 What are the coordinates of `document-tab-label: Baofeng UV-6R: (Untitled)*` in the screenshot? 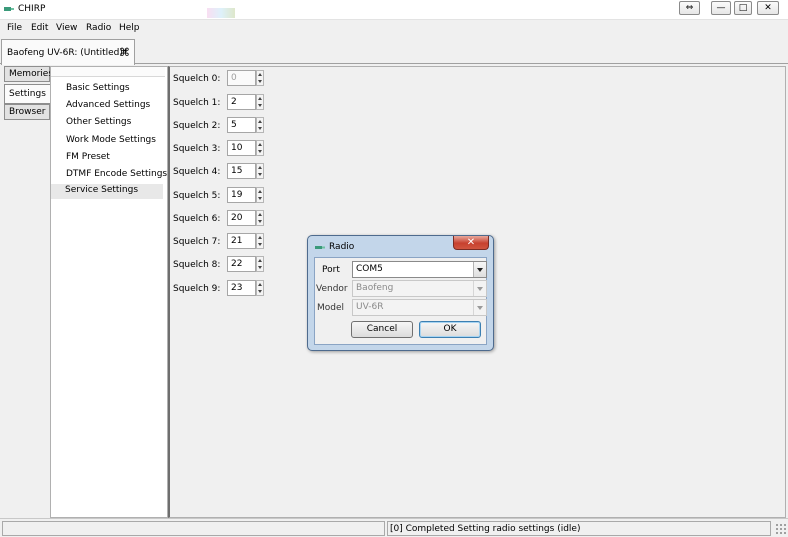 It's located at (67, 53).